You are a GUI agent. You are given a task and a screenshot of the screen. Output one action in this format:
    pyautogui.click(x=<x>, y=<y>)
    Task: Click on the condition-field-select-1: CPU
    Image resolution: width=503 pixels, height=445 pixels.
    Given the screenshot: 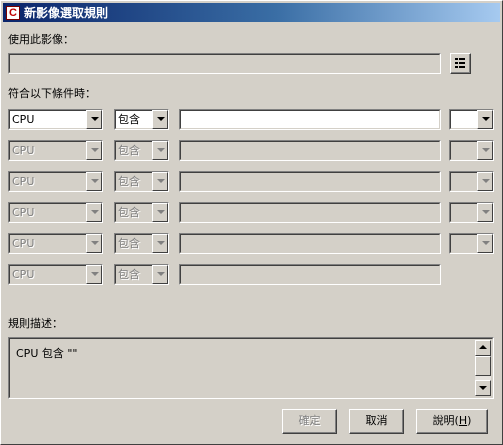 What is the action you would take?
    pyautogui.click(x=55, y=119)
    